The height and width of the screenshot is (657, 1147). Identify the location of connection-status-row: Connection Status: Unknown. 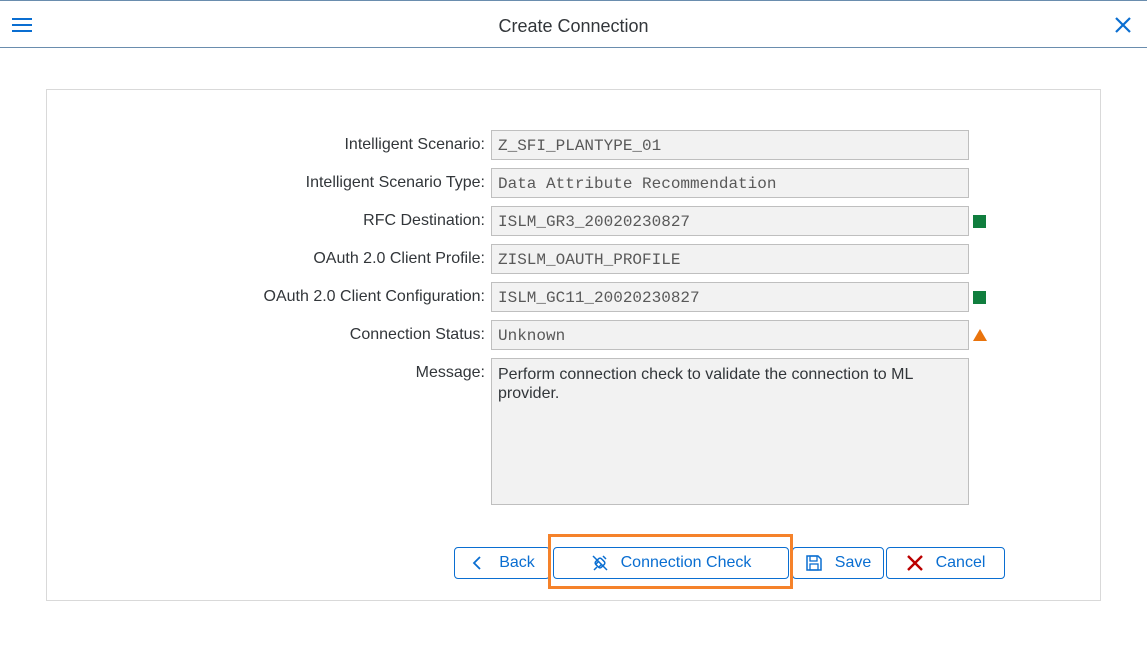
(547, 335).